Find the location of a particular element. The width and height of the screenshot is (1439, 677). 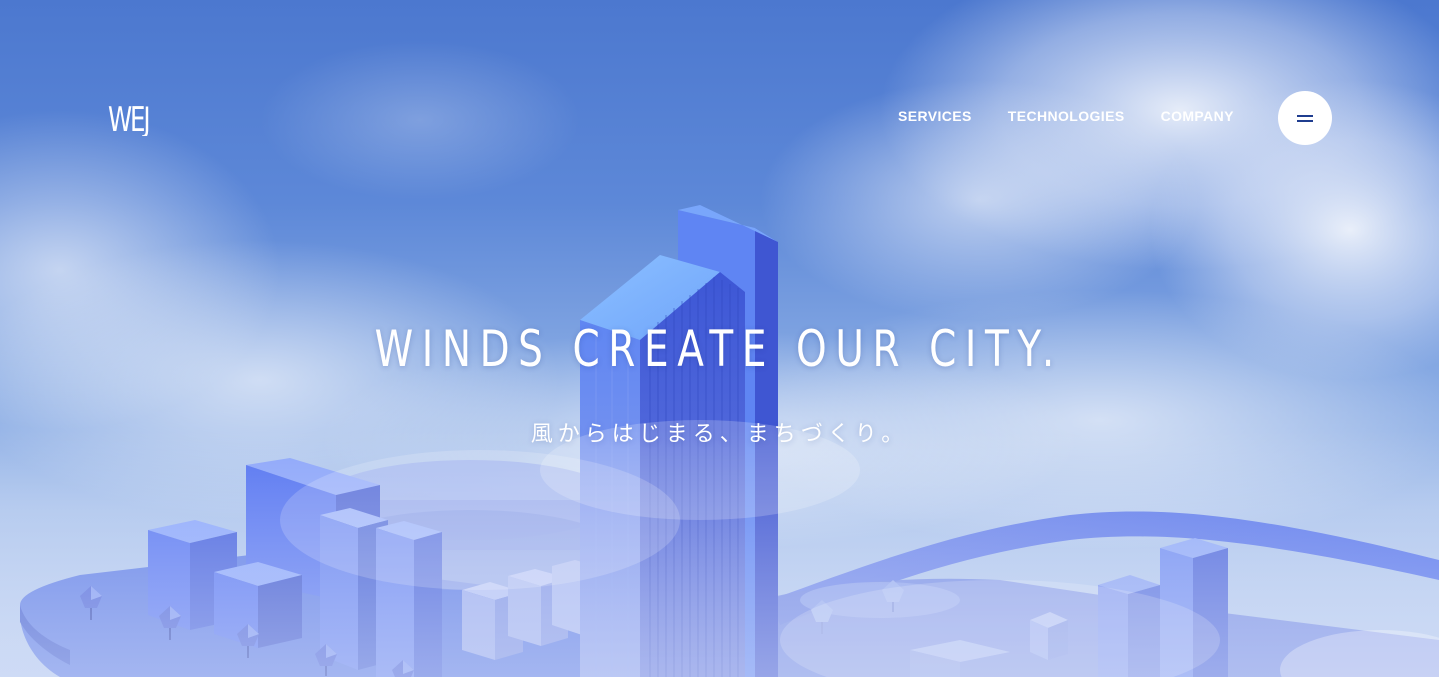

menu-button is located at coordinates (1305, 118).